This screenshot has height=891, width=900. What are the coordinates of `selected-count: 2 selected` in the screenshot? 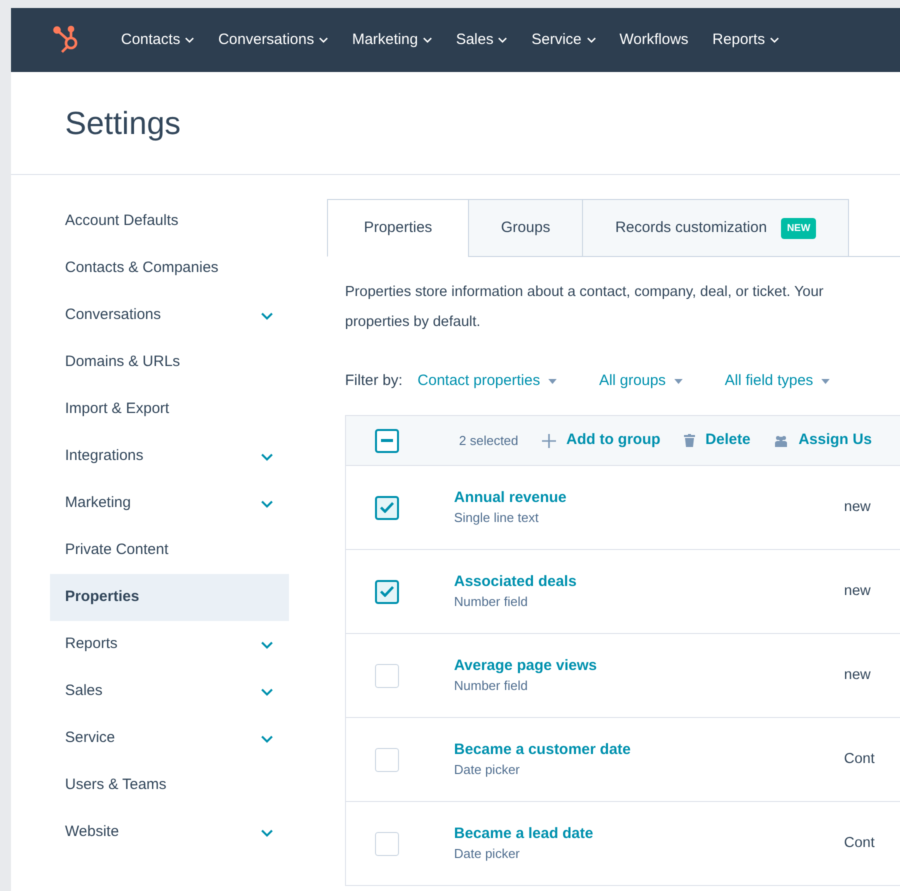 It's located at (488, 441).